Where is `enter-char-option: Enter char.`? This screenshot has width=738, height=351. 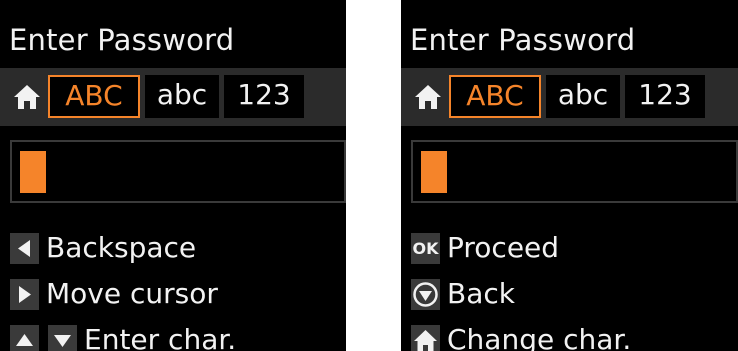 enter-char-option: Enter char. is located at coordinates (173, 335).